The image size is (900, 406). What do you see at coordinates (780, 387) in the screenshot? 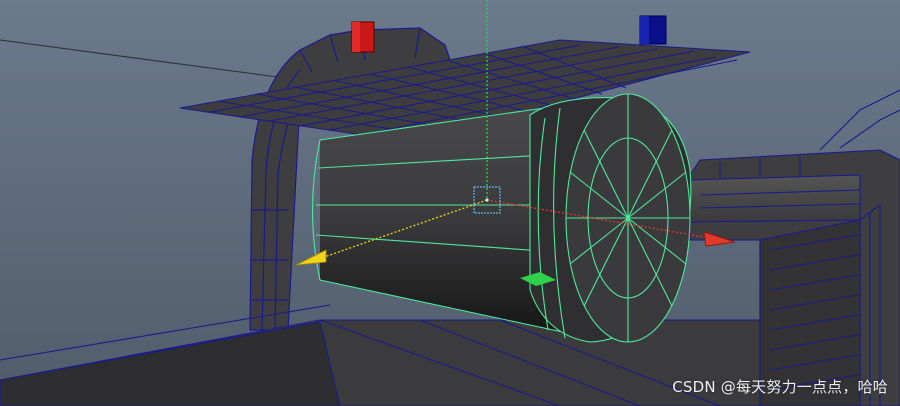
I see `csdn-watermark: CSDN @每天努力一点点，哈哈` at bounding box center [780, 387].